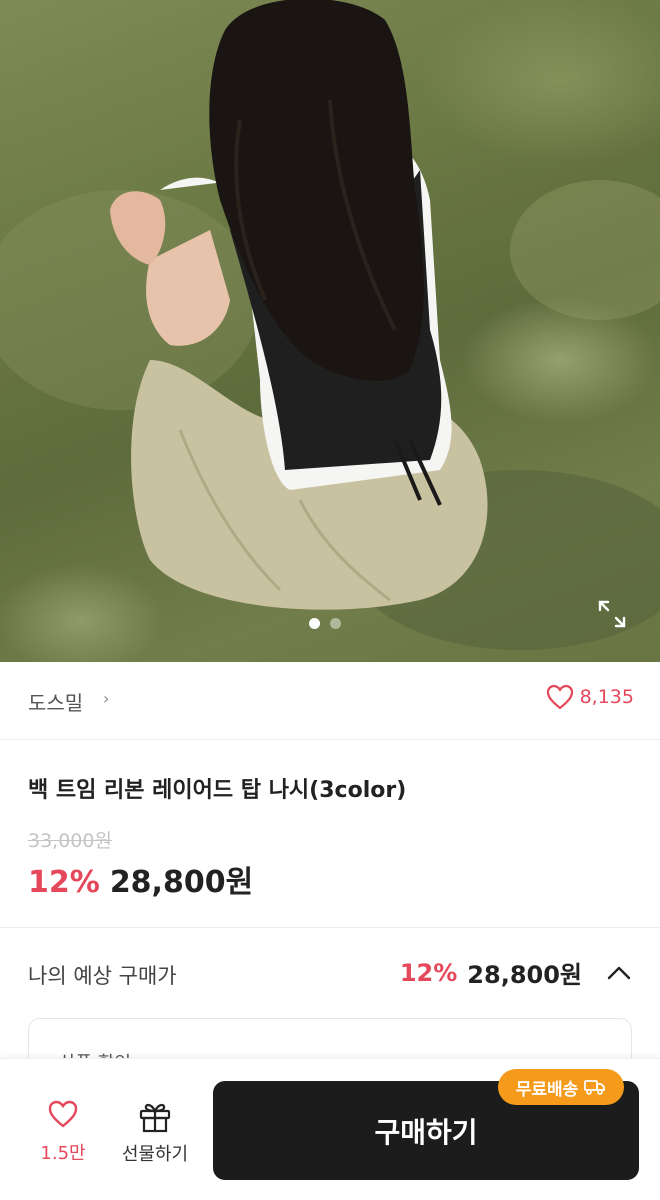 This screenshot has width=660, height=1200. I want to click on gift-button: 선물하기, so click(155, 1134).